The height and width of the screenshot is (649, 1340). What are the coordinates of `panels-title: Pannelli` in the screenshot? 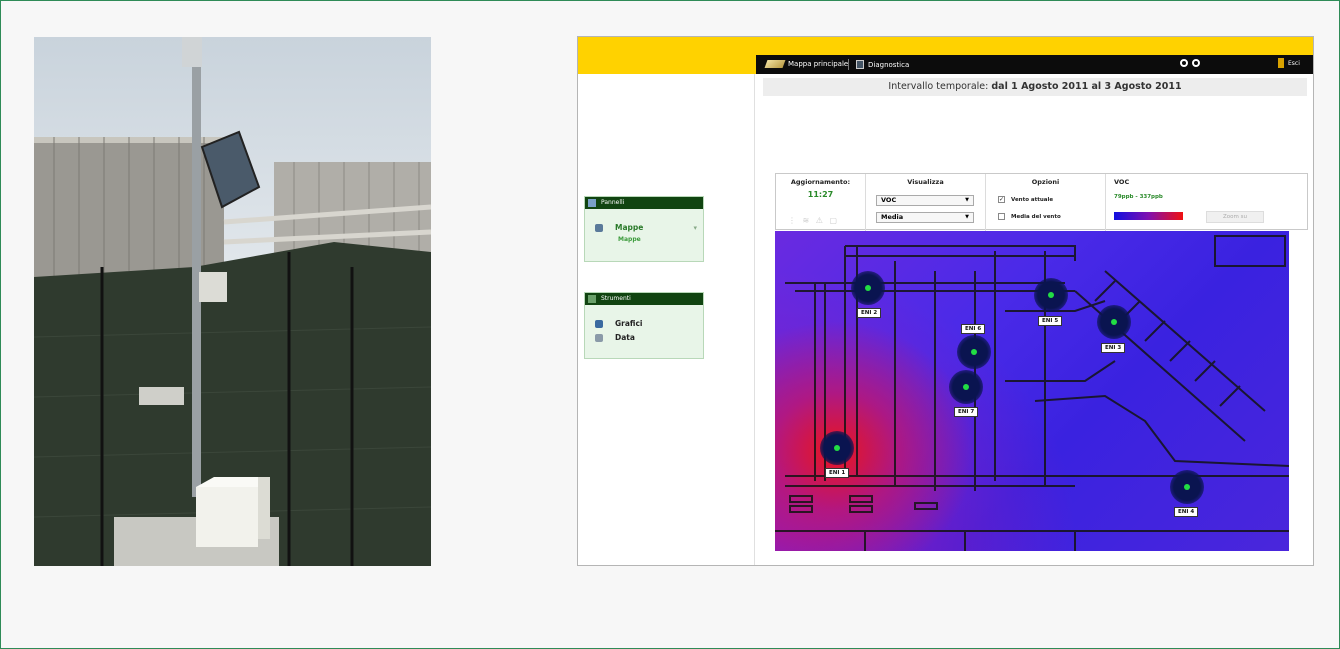 It's located at (613, 202).